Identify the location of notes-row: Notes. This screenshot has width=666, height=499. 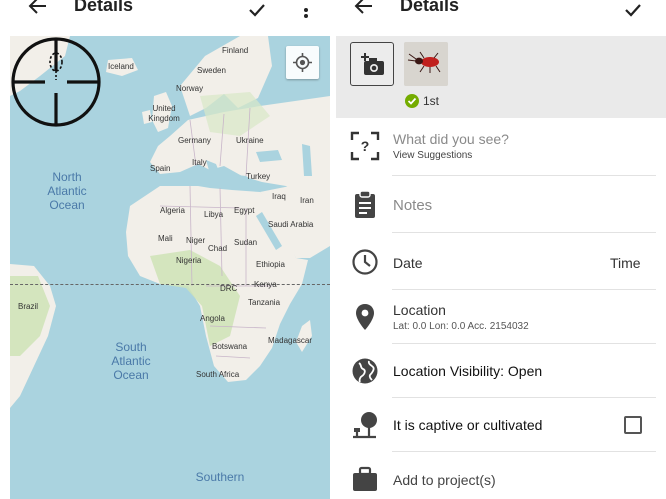
(501, 204).